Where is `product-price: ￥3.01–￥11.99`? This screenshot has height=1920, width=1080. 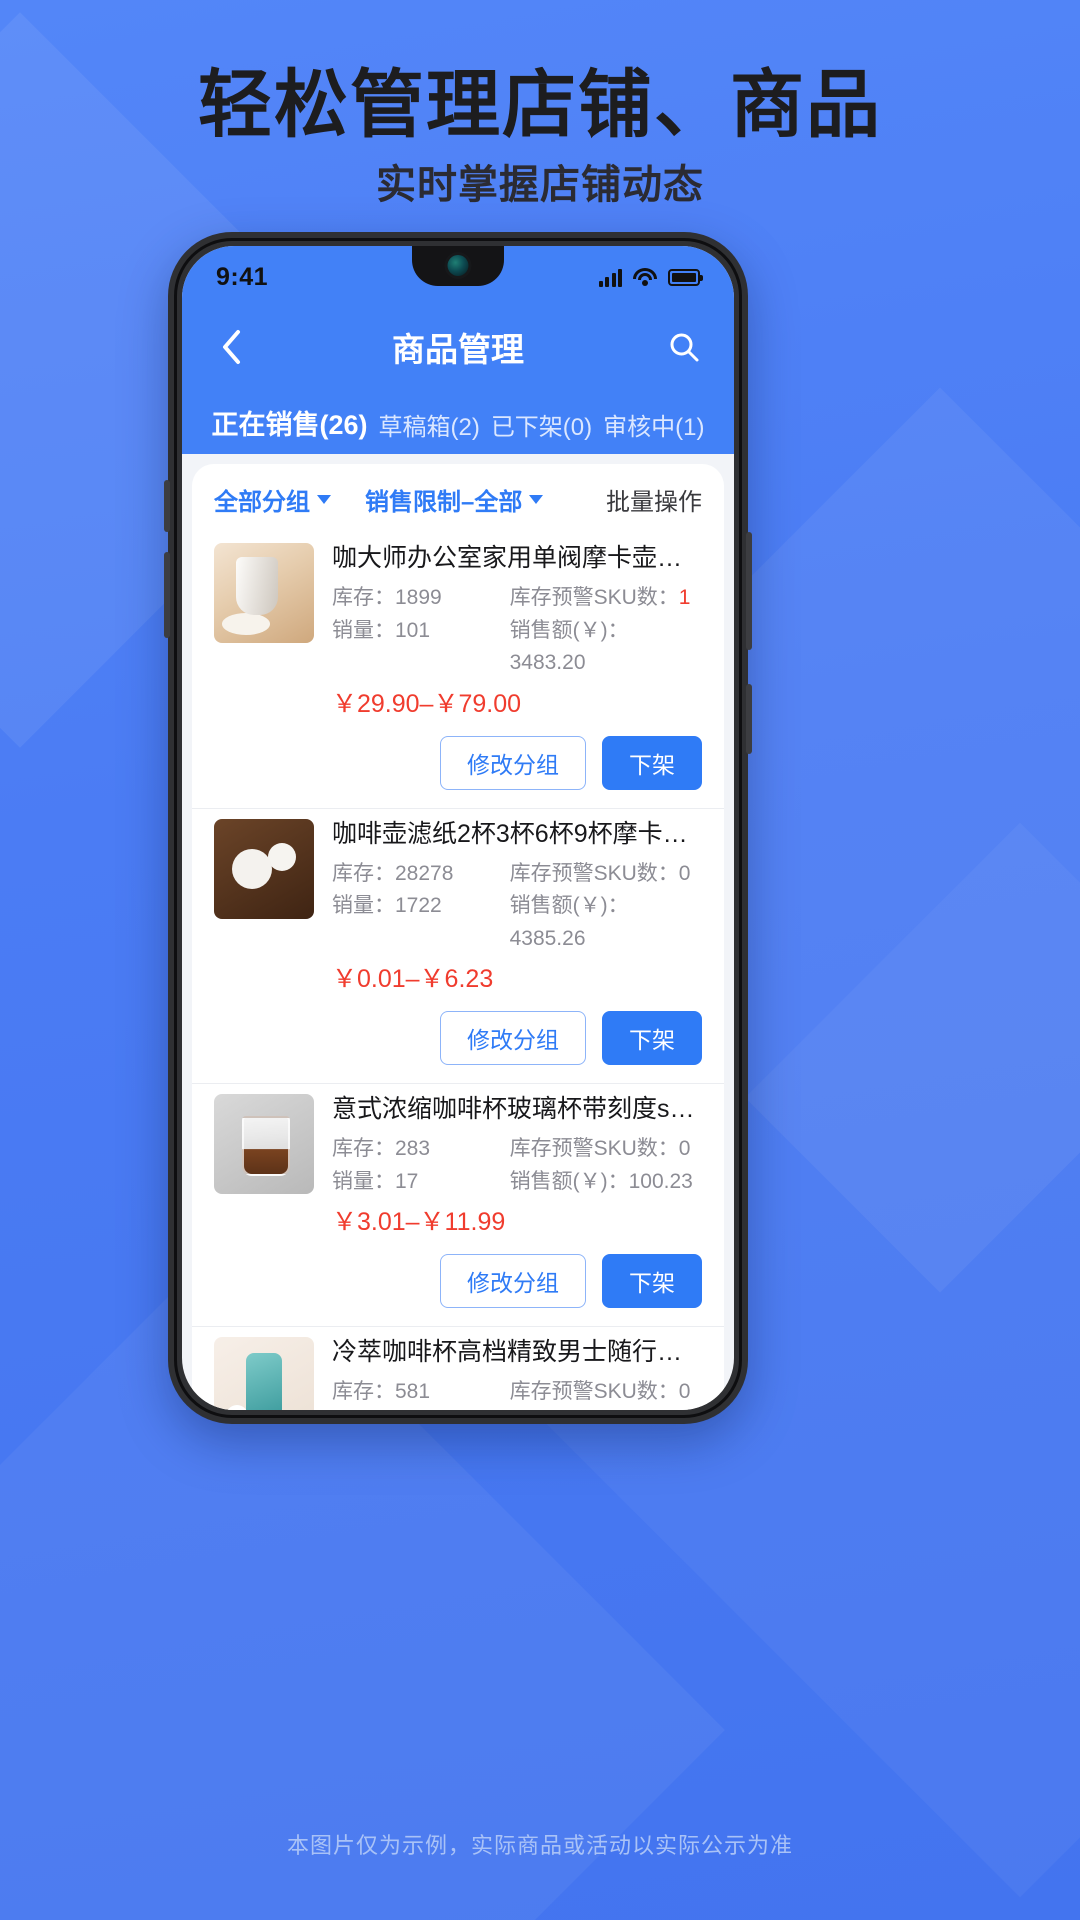
product-price: ￥3.01–￥11.99 is located at coordinates (419, 1222).